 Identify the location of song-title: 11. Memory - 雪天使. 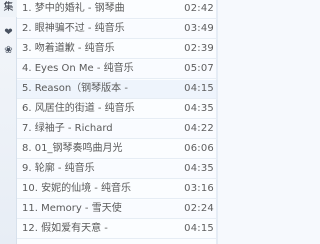
(72, 208).